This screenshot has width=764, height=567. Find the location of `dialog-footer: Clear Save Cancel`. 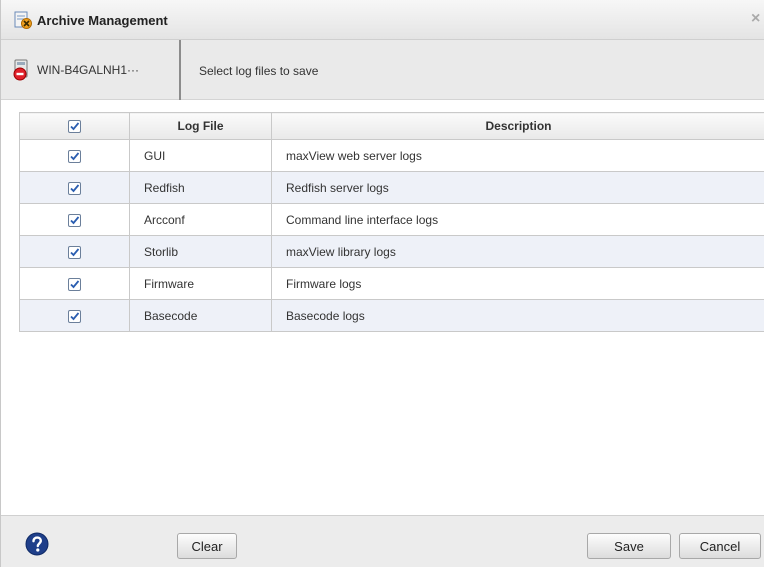

dialog-footer: Clear Save Cancel is located at coordinates (382, 541).